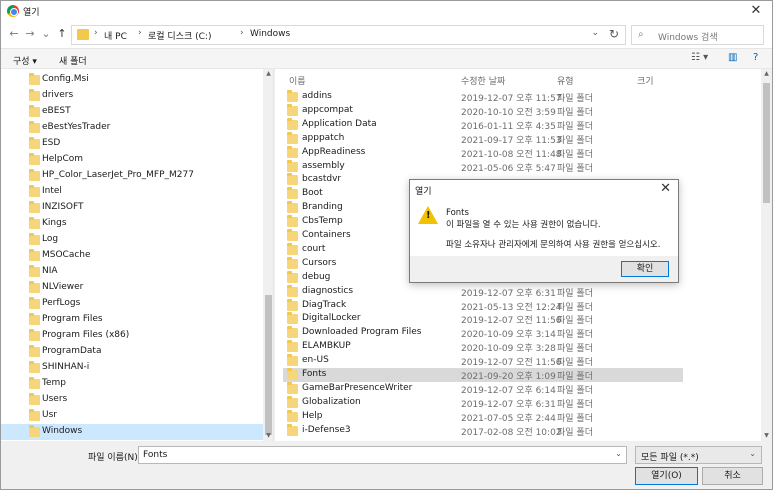  I want to click on column-header-type: 유형, so click(565, 82).